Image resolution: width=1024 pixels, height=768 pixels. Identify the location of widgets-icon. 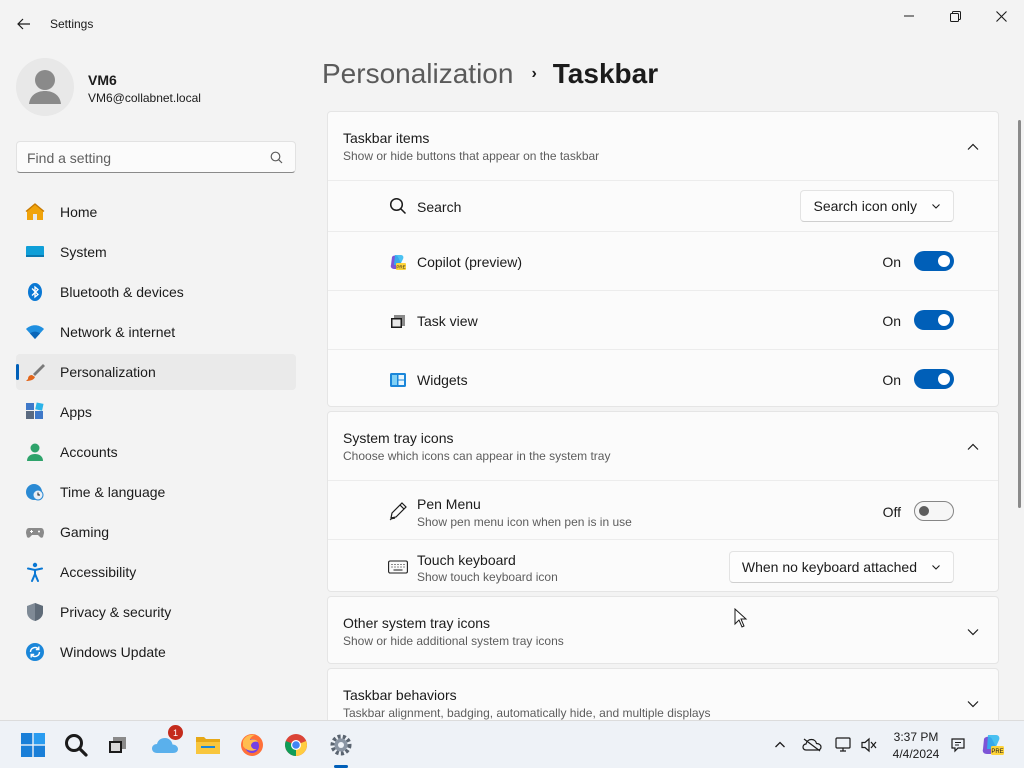
(398, 380).